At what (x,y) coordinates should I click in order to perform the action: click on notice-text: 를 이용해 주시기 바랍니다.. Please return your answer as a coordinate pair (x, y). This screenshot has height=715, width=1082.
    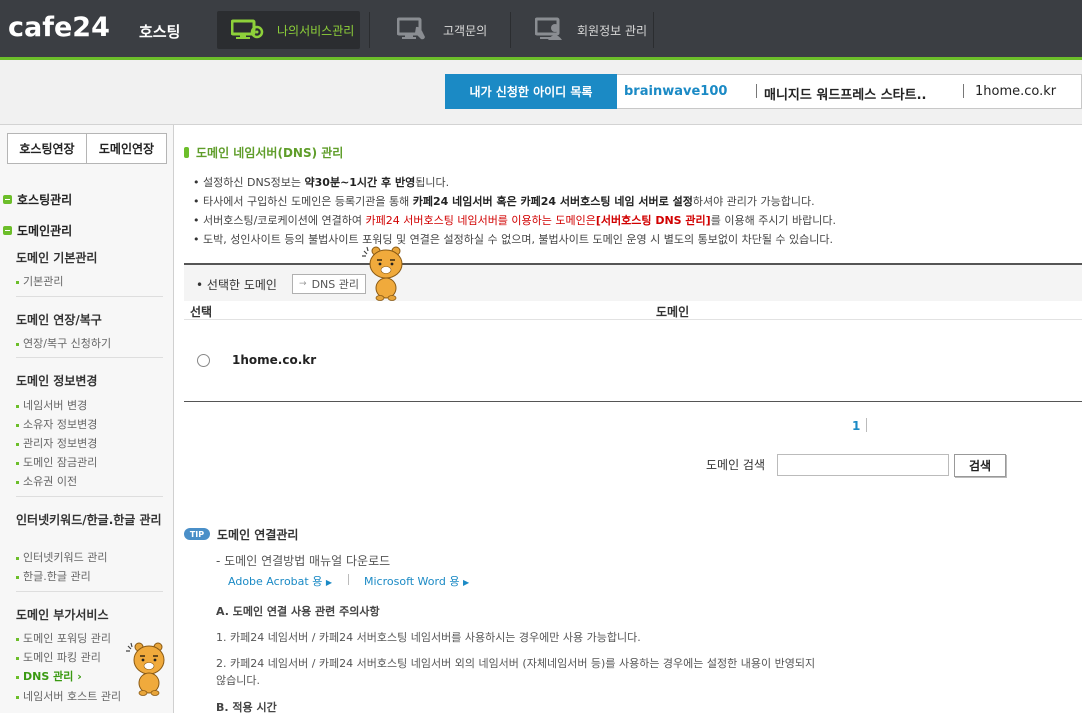
    Looking at the image, I should click on (773, 220).